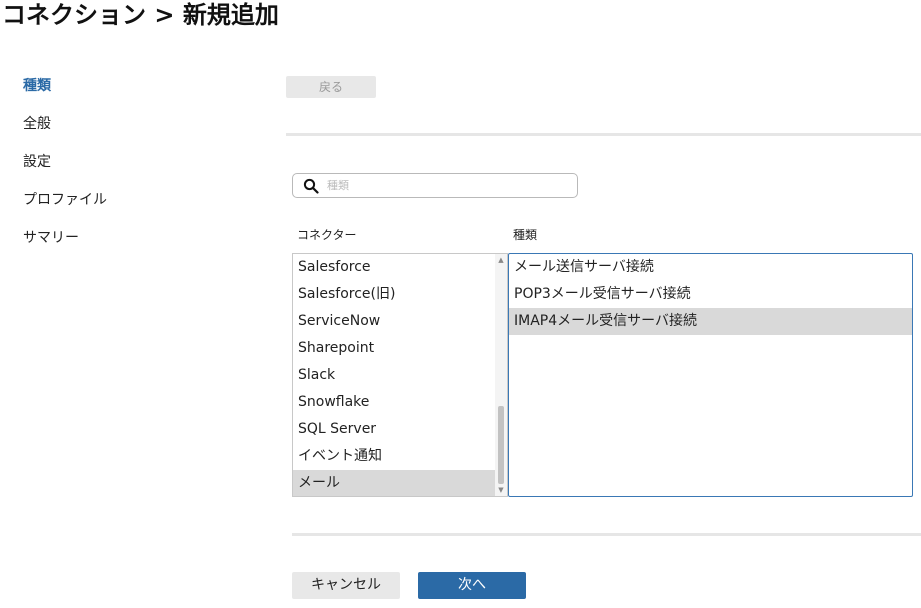  What do you see at coordinates (501, 445) in the screenshot?
I see `scrollbar-thumb` at bounding box center [501, 445].